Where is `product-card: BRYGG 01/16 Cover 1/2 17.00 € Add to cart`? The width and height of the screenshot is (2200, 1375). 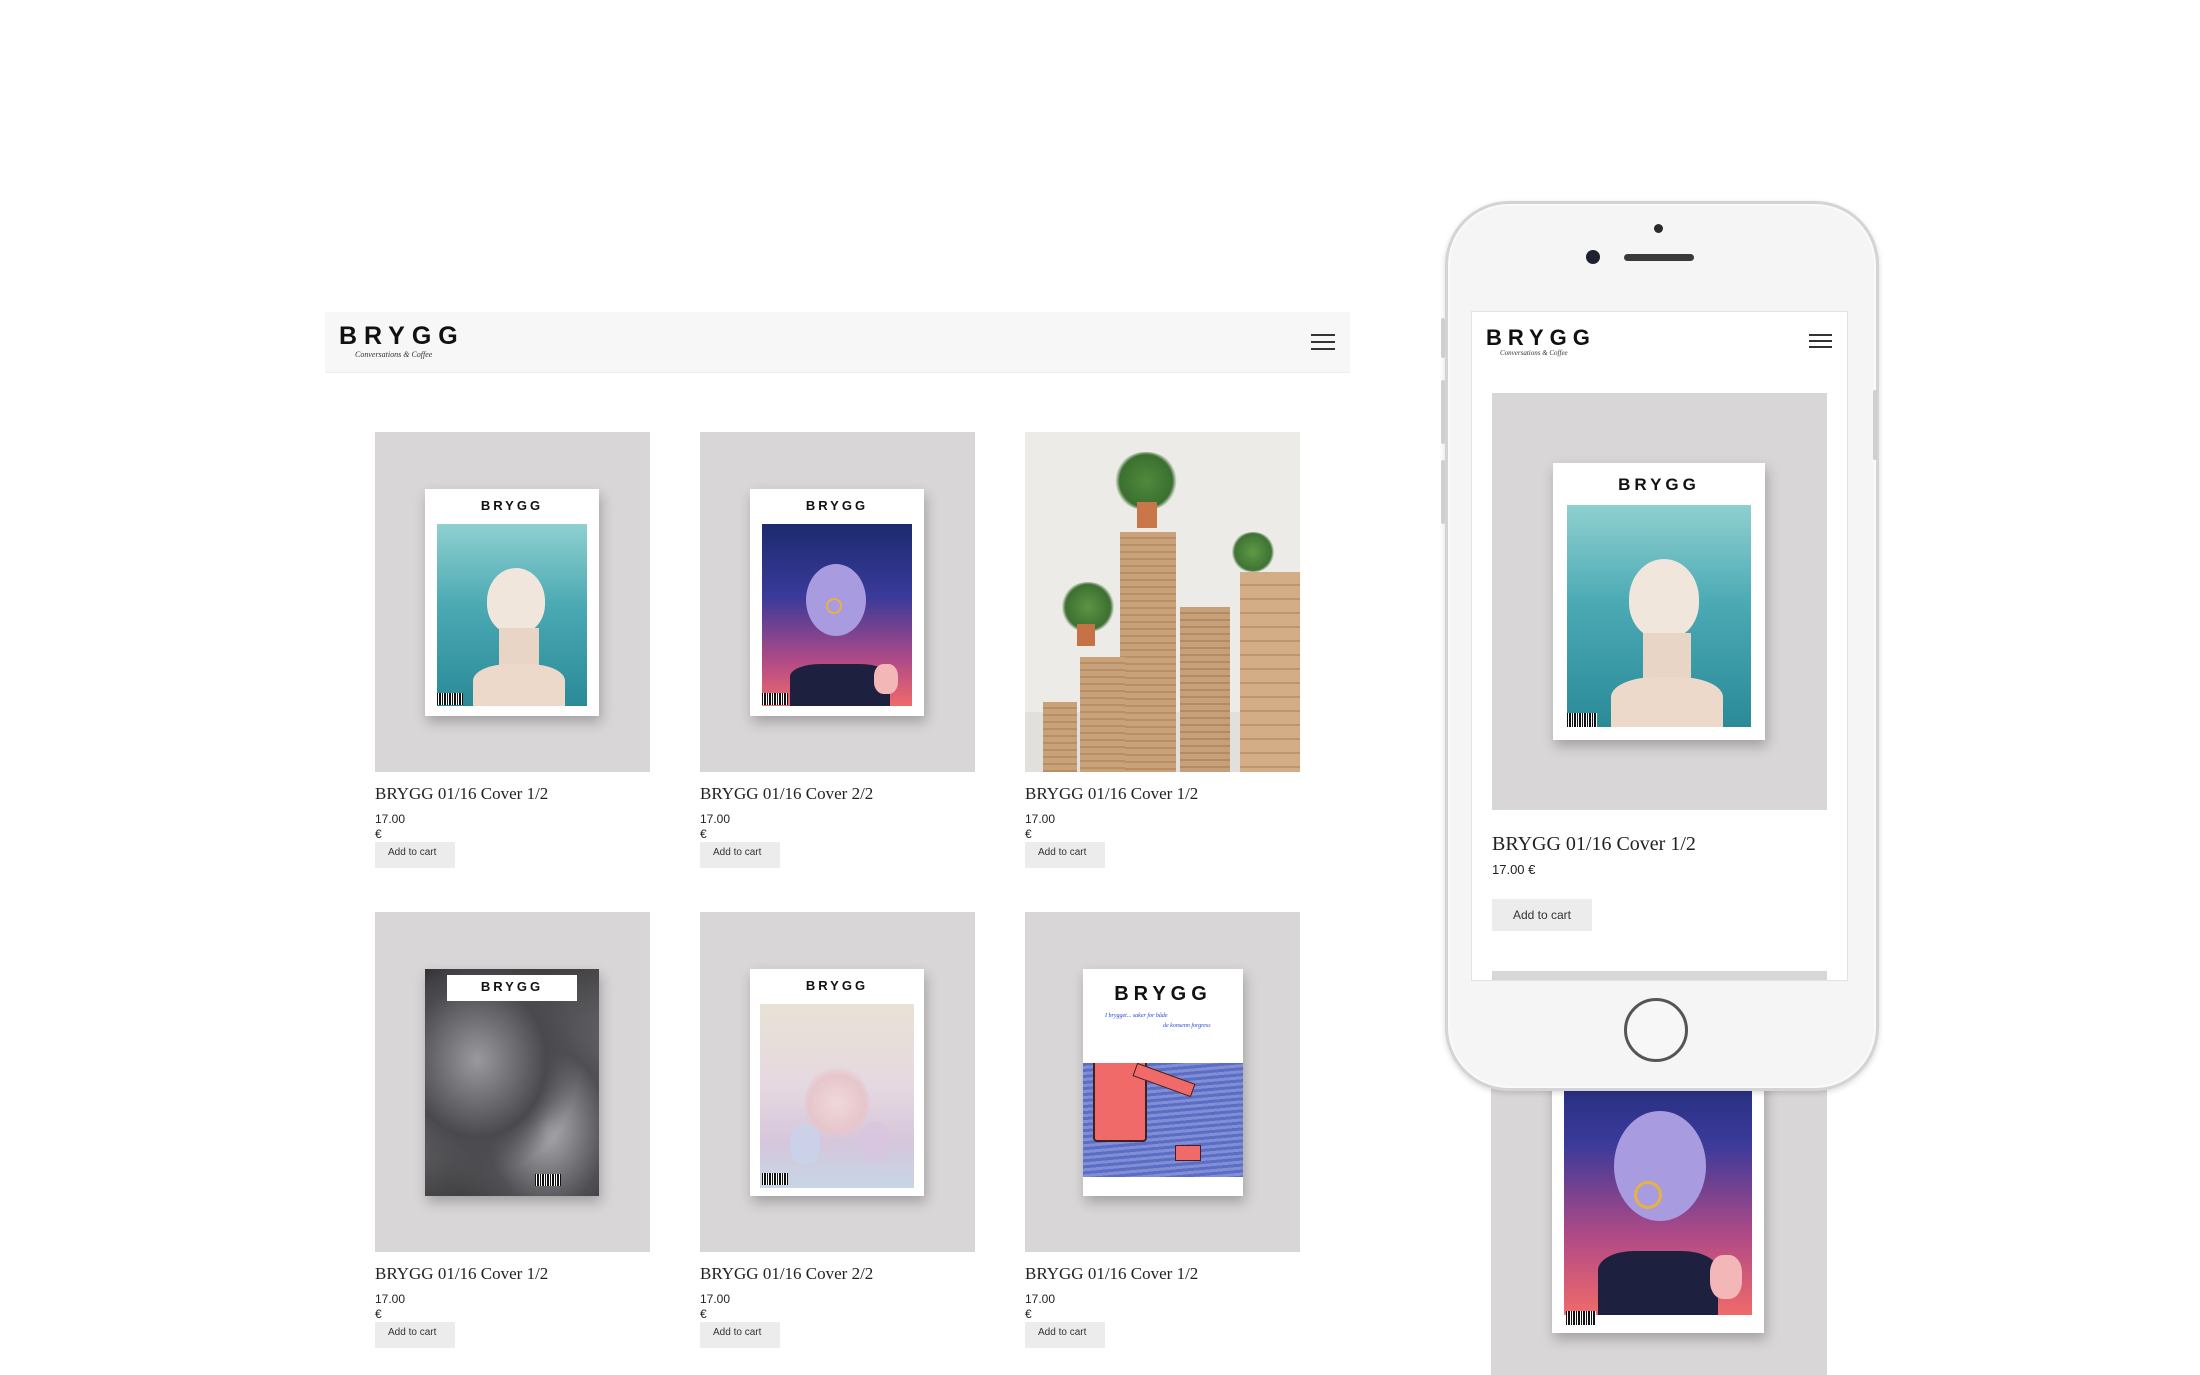
product-card: BRYGG 01/16 Cover 1/2 17.00 € Add to cart is located at coordinates (1162, 650).